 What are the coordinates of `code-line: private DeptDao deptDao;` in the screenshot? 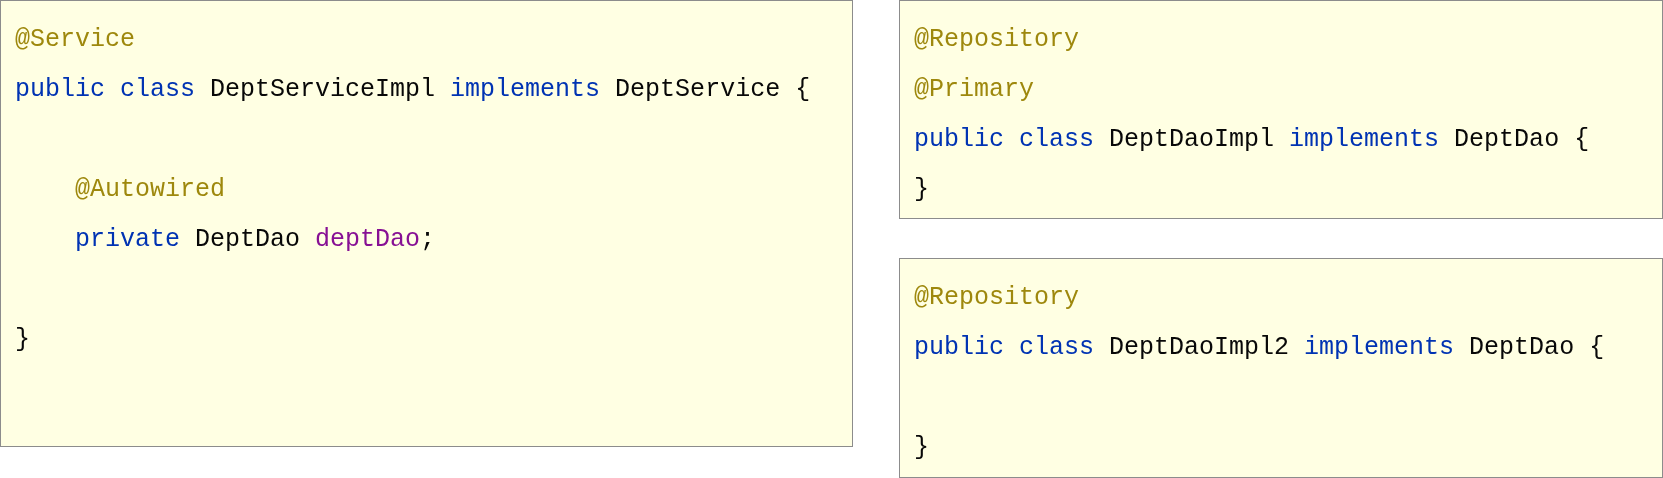 It's located at (255, 240).